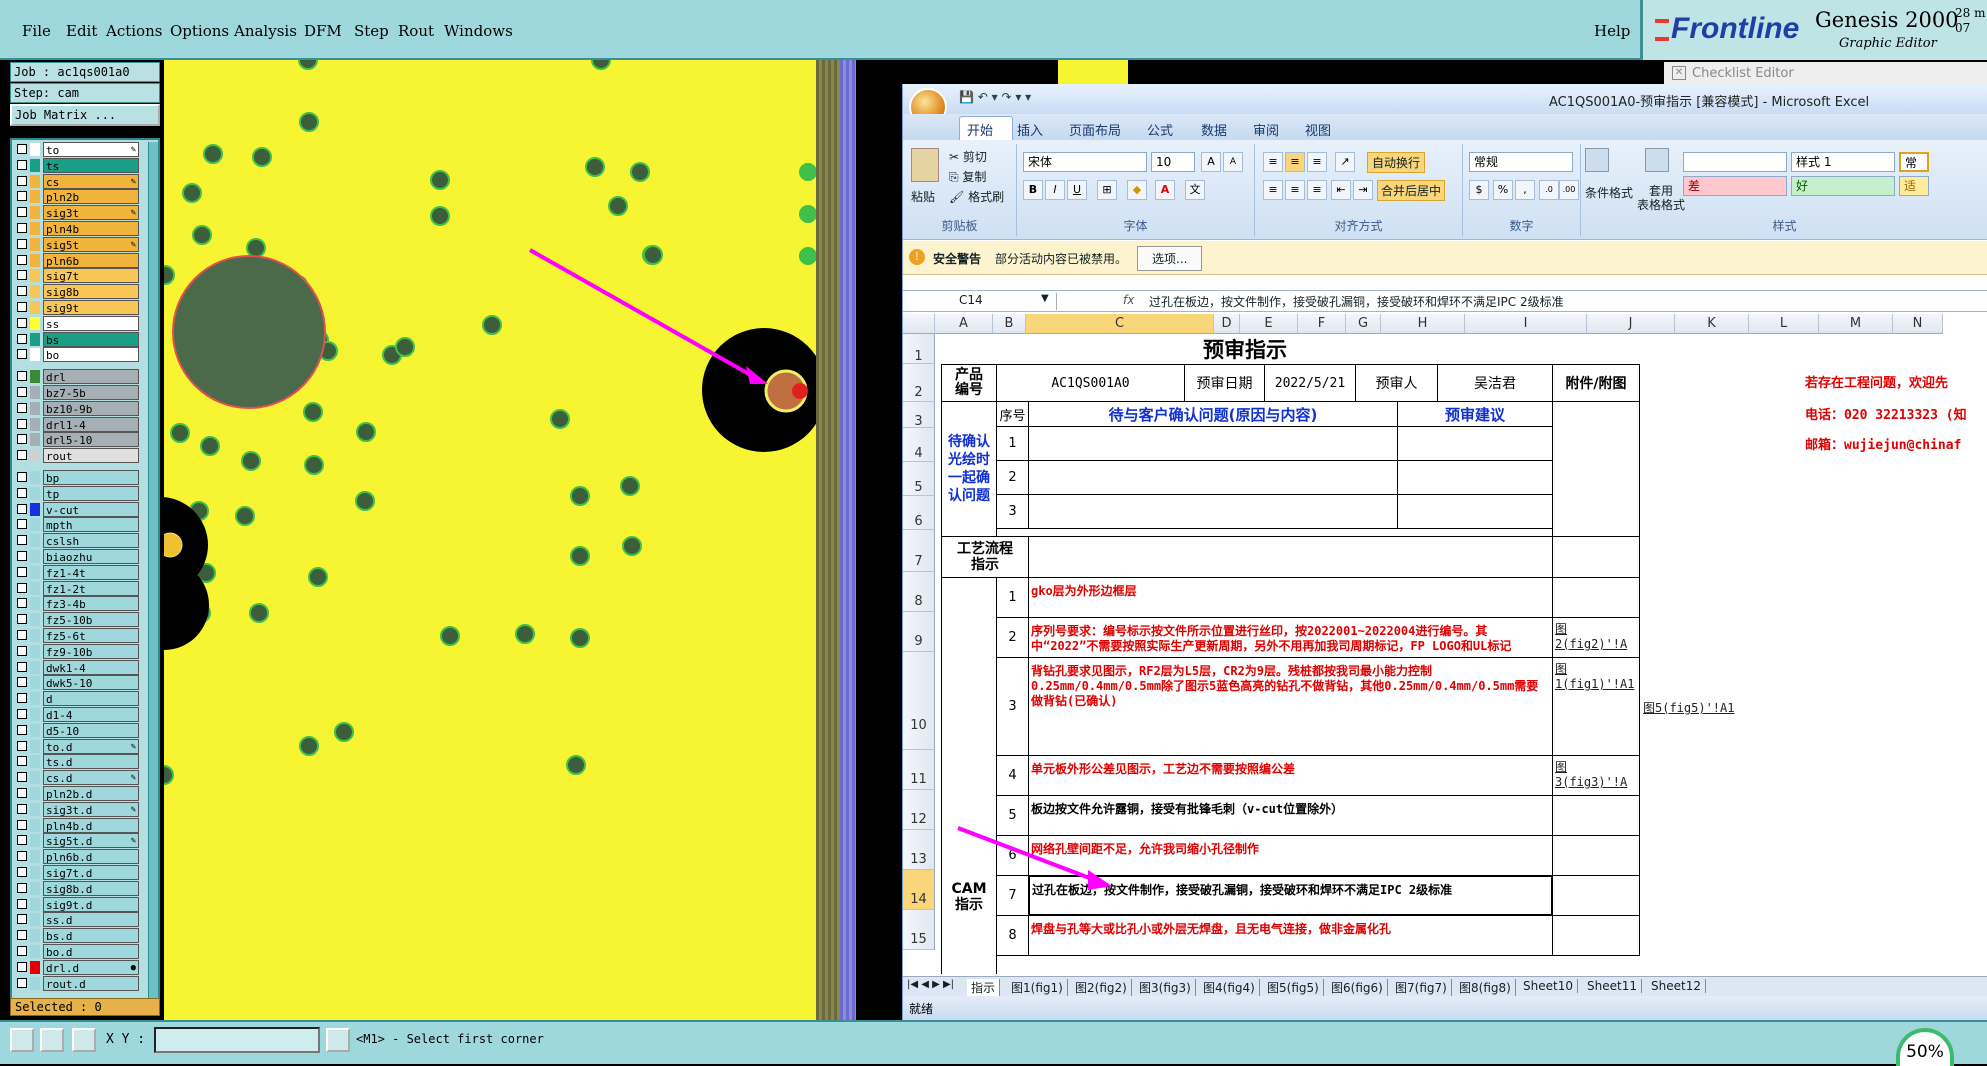 This screenshot has width=1987, height=1066. What do you see at coordinates (1273, 190) in the screenshot?
I see `align-left-button: ≡` at bounding box center [1273, 190].